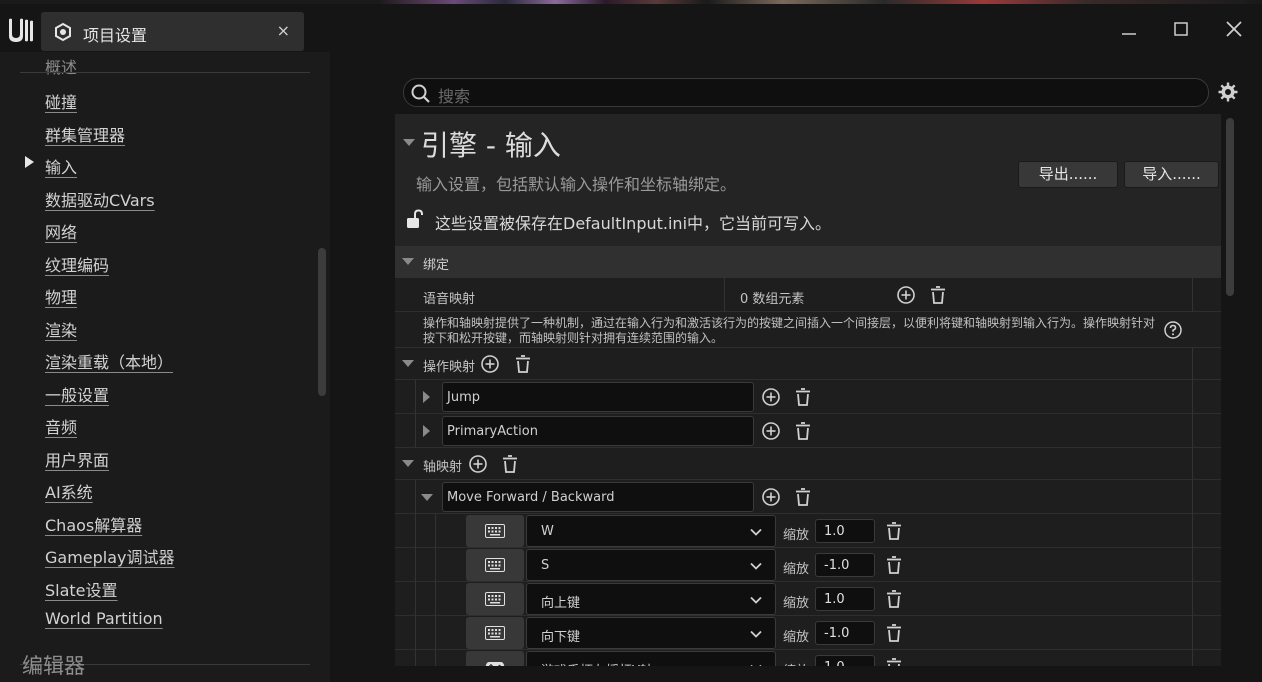 This screenshot has height=682, width=1262. What do you see at coordinates (77, 264) in the screenshot?
I see `sidebar-item-texture-encoding: 纹理编码` at bounding box center [77, 264].